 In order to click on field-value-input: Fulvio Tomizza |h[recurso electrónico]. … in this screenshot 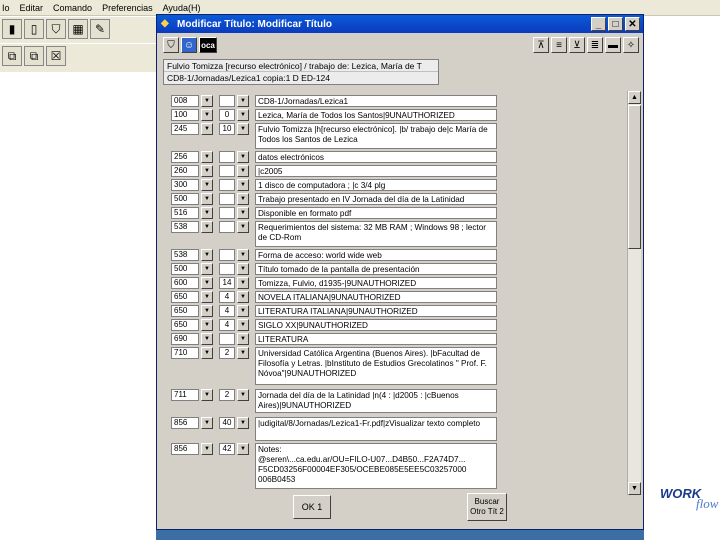, I will do `click(376, 136)`.